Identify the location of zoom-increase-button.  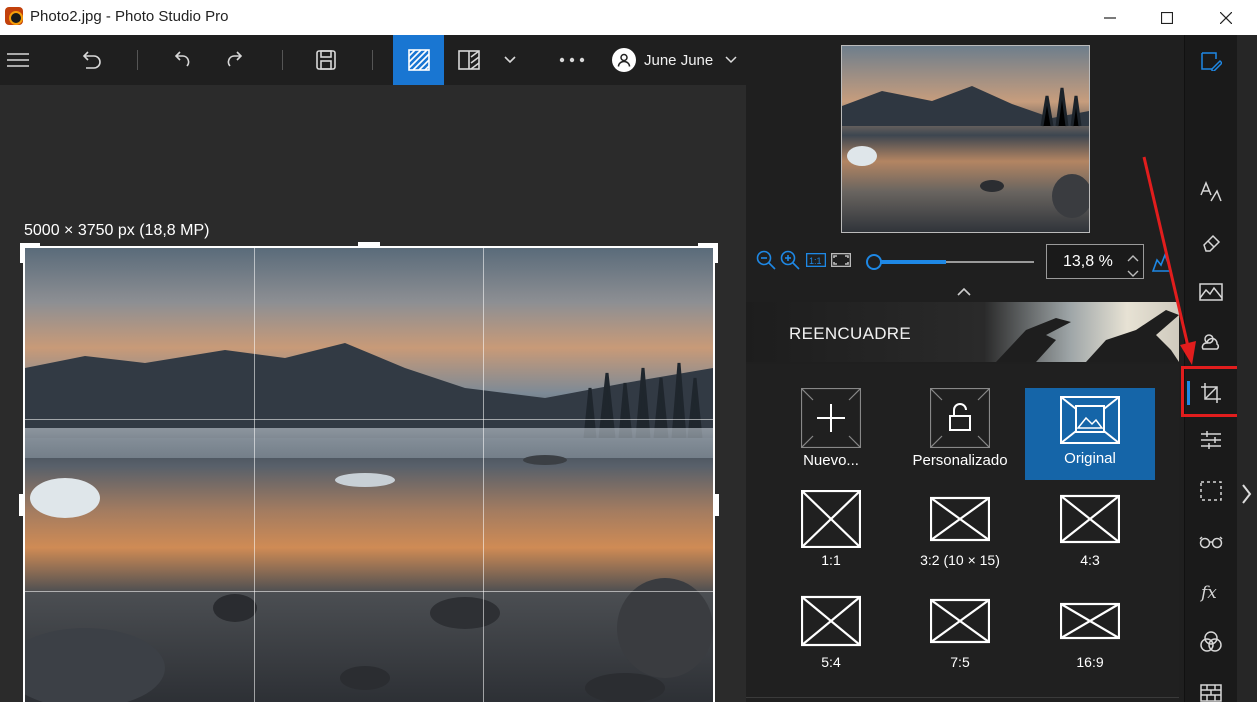
(1133, 255).